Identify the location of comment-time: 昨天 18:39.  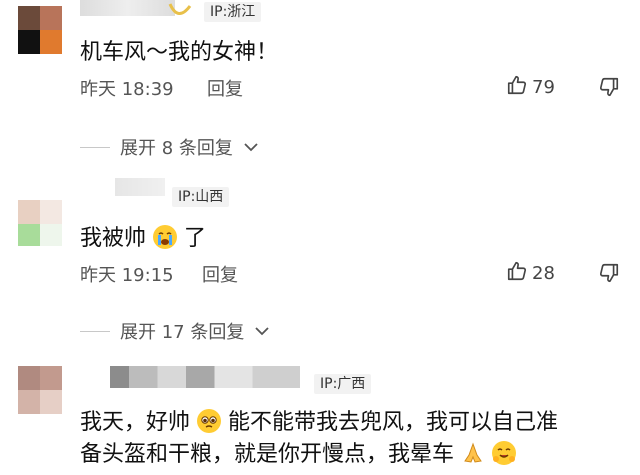
(127, 89).